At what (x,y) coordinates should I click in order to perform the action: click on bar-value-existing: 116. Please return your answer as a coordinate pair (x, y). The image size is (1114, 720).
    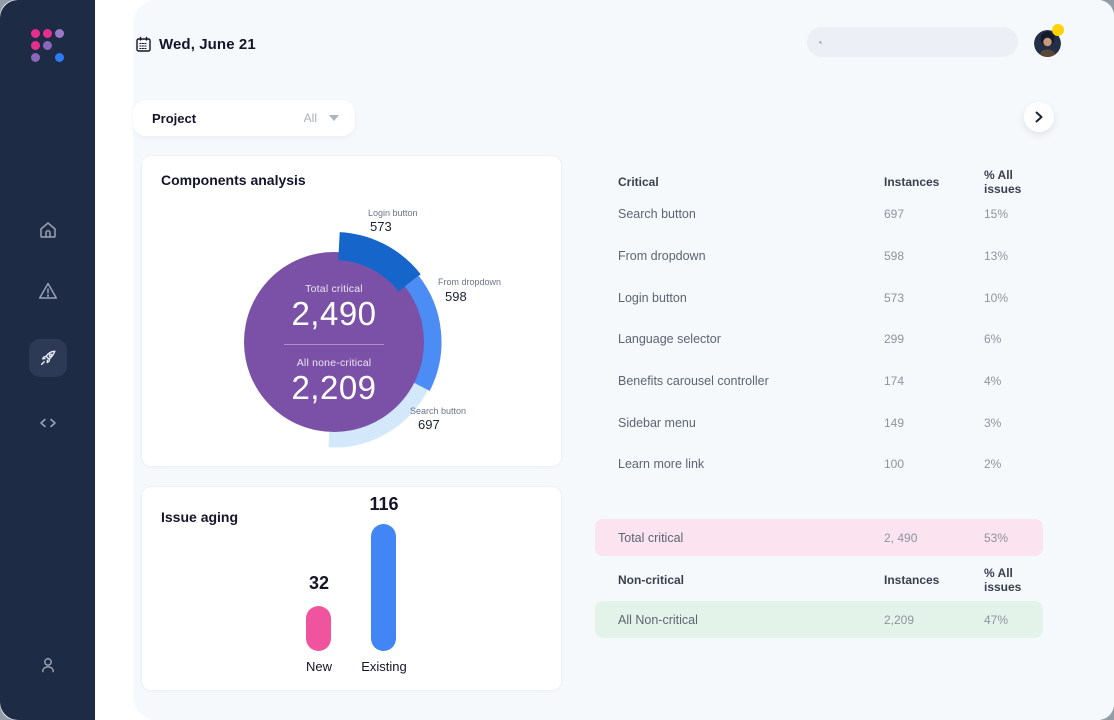
    Looking at the image, I should click on (384, 504).